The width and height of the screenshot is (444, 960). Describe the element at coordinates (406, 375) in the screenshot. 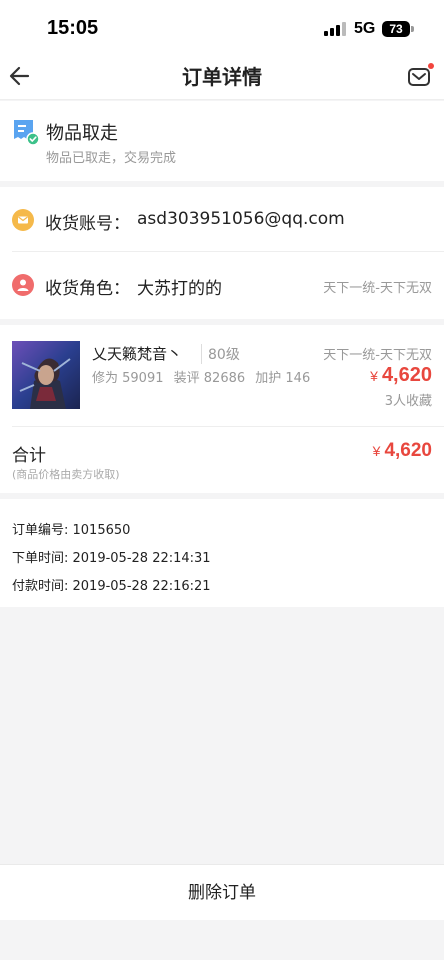

I see `item-price-value: 4,620` at that location.